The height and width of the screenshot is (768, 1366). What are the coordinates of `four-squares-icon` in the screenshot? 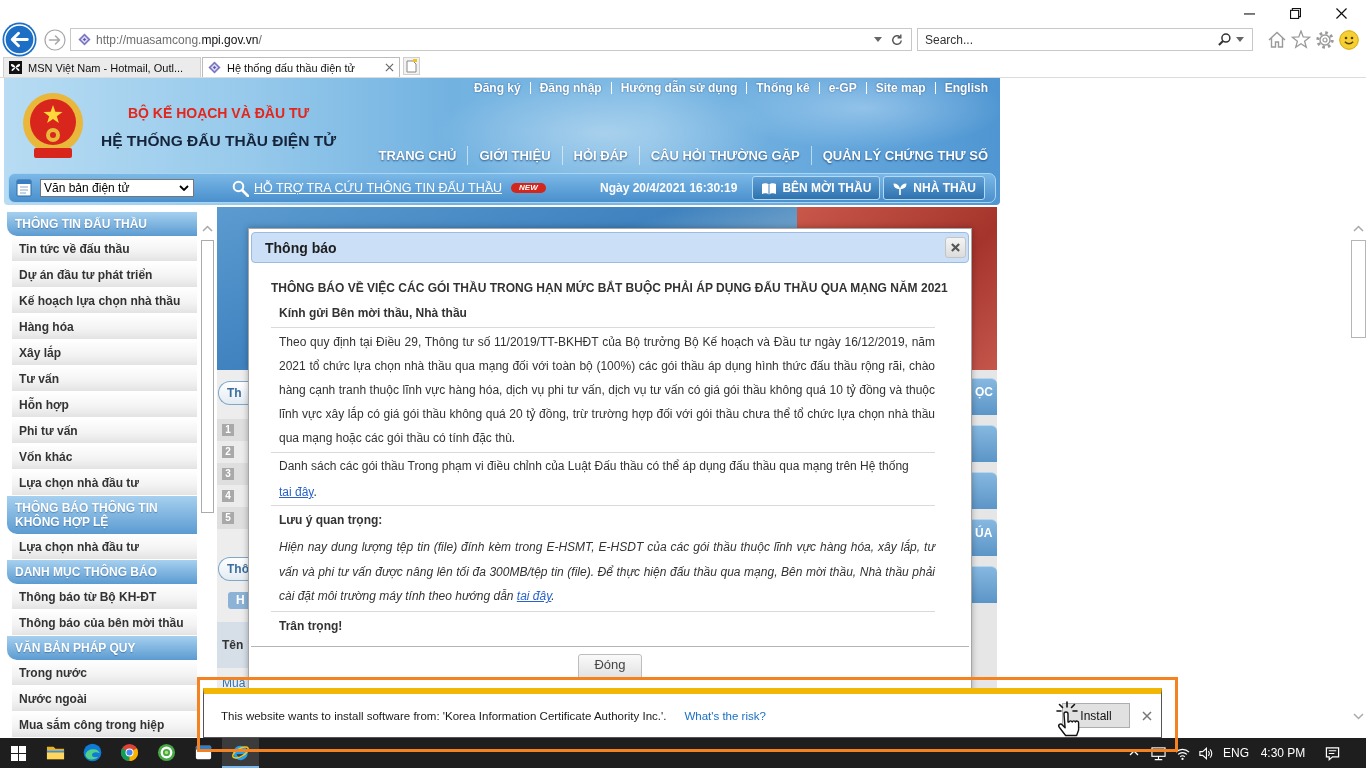 It's located at (18, 753).